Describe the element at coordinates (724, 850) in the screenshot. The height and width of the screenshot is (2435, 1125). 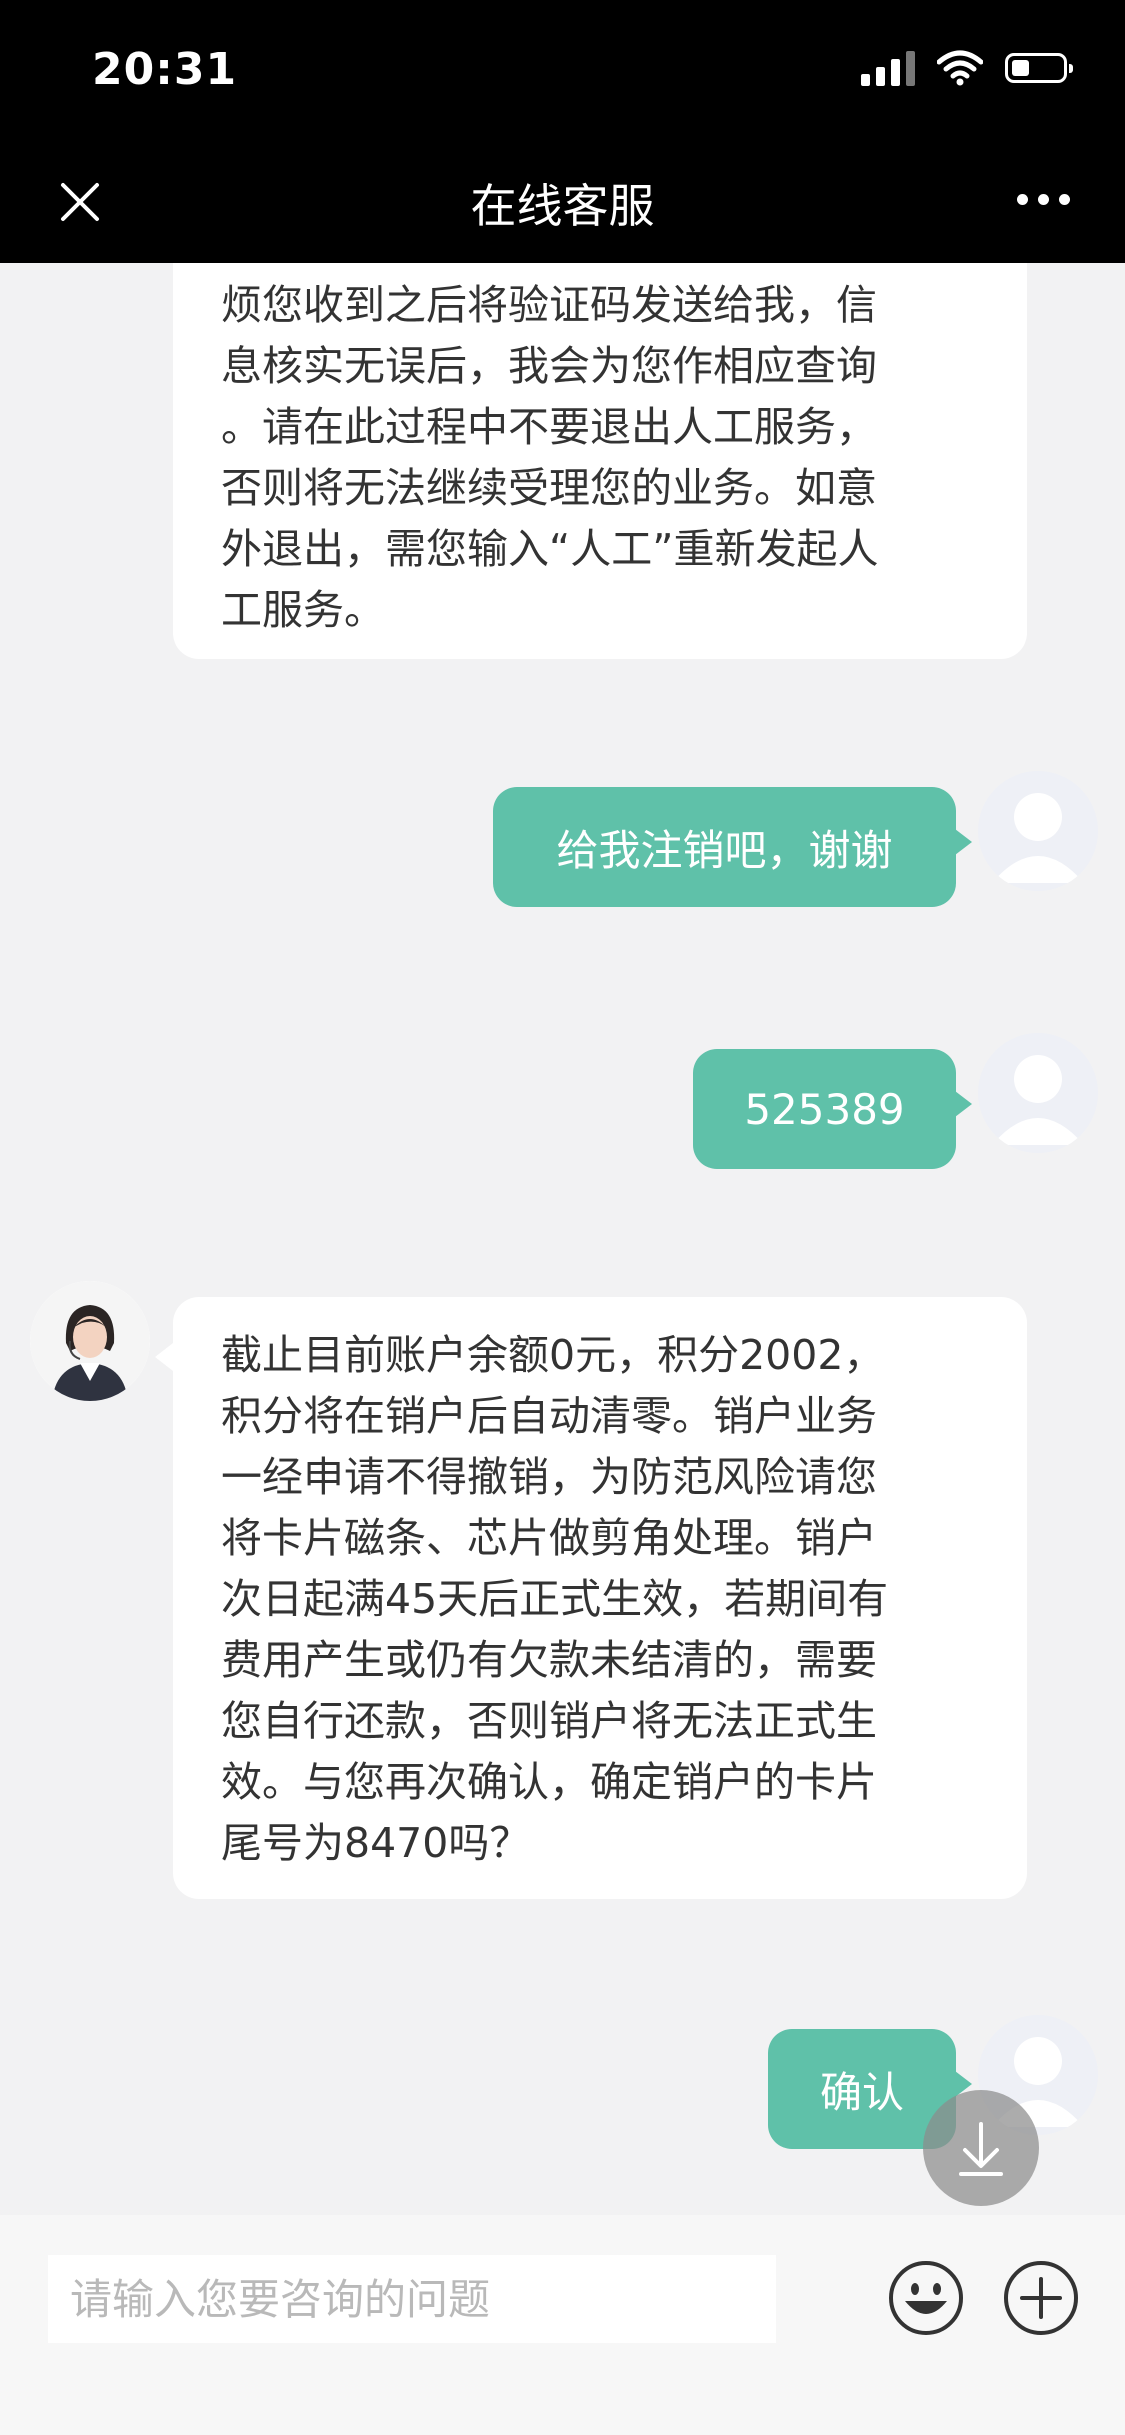
I see `user-message-text: 给我注销吧，谢谢` at that location.